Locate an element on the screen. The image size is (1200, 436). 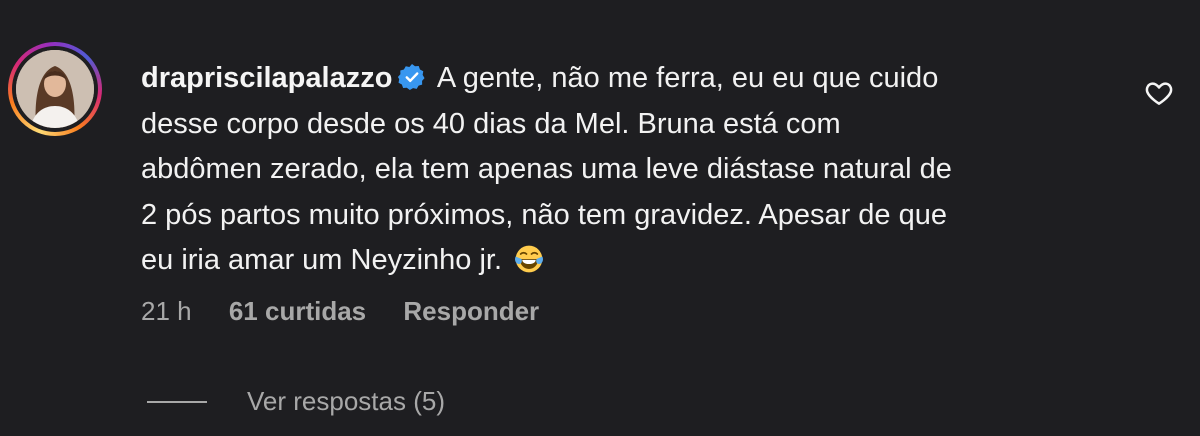
laughing-tears-emoji-icon is located at coordinates (529, 259).